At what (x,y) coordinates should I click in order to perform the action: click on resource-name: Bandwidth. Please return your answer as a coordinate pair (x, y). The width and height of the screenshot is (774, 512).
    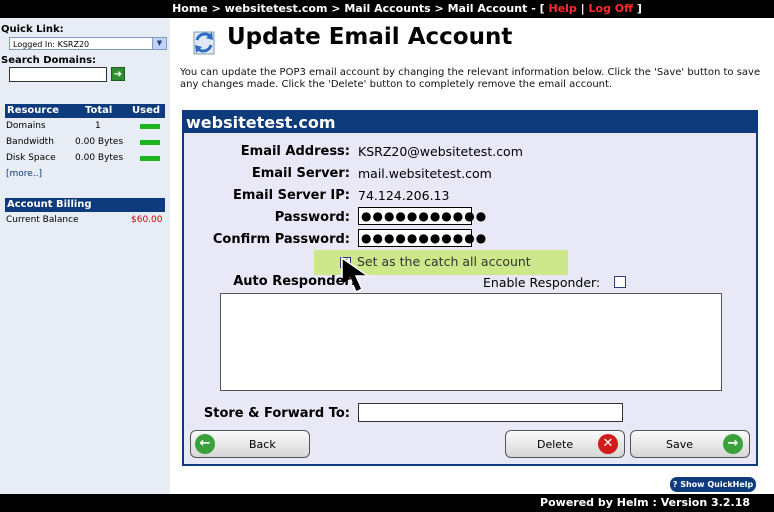
    Looking at the image, I should click on (30, 142).